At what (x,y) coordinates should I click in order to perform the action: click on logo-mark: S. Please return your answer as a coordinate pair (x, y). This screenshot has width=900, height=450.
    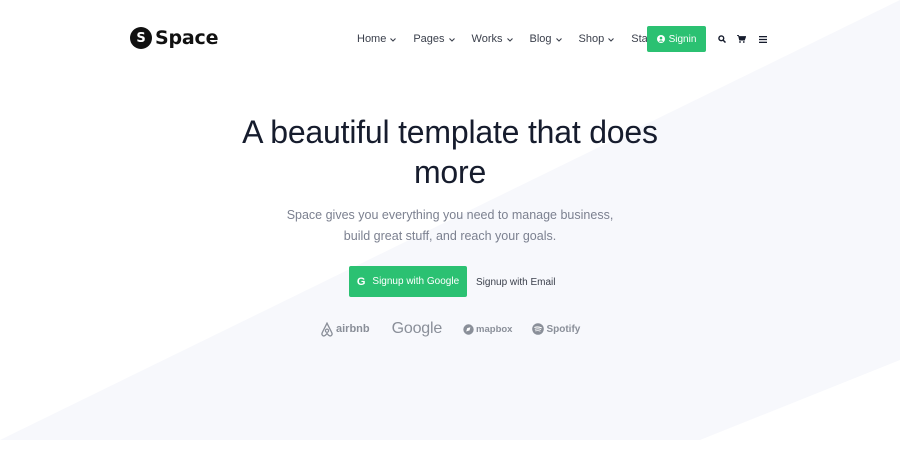
    Looking at the image, I should click on (141, 38).